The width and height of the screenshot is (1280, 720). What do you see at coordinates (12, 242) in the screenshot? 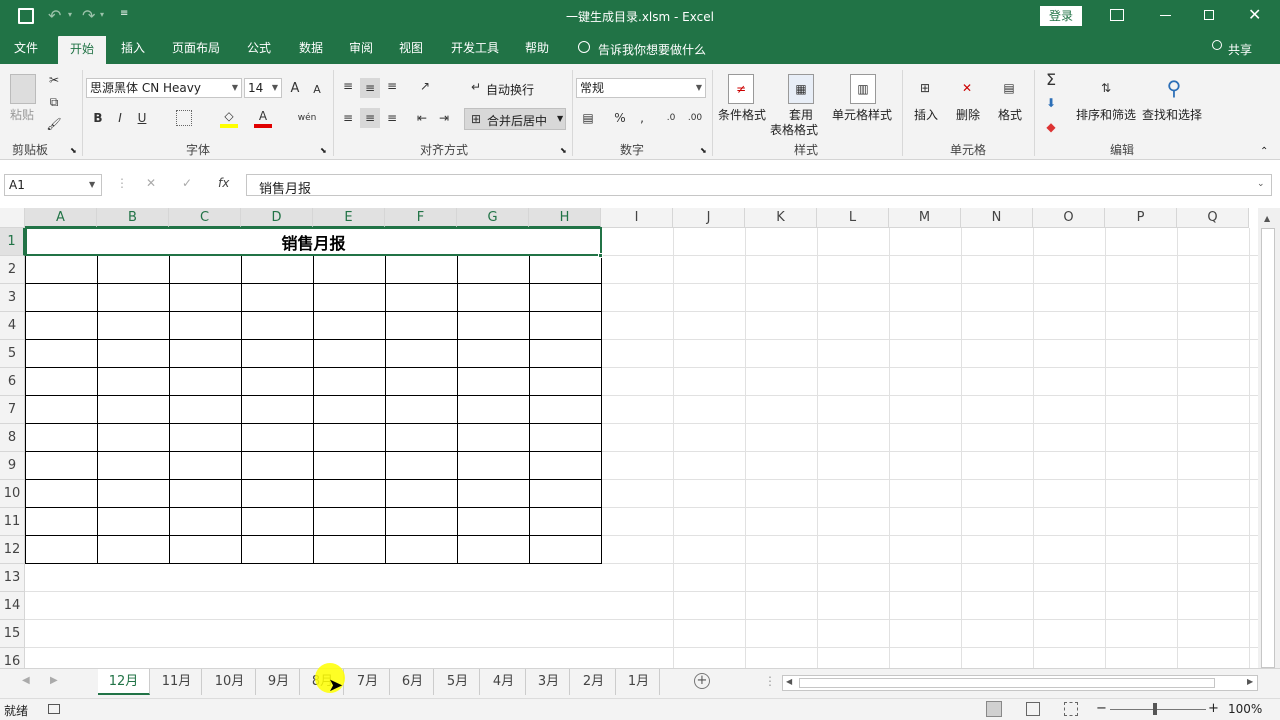
I see `row-header-1: 1` at bounding box center [12, 242].